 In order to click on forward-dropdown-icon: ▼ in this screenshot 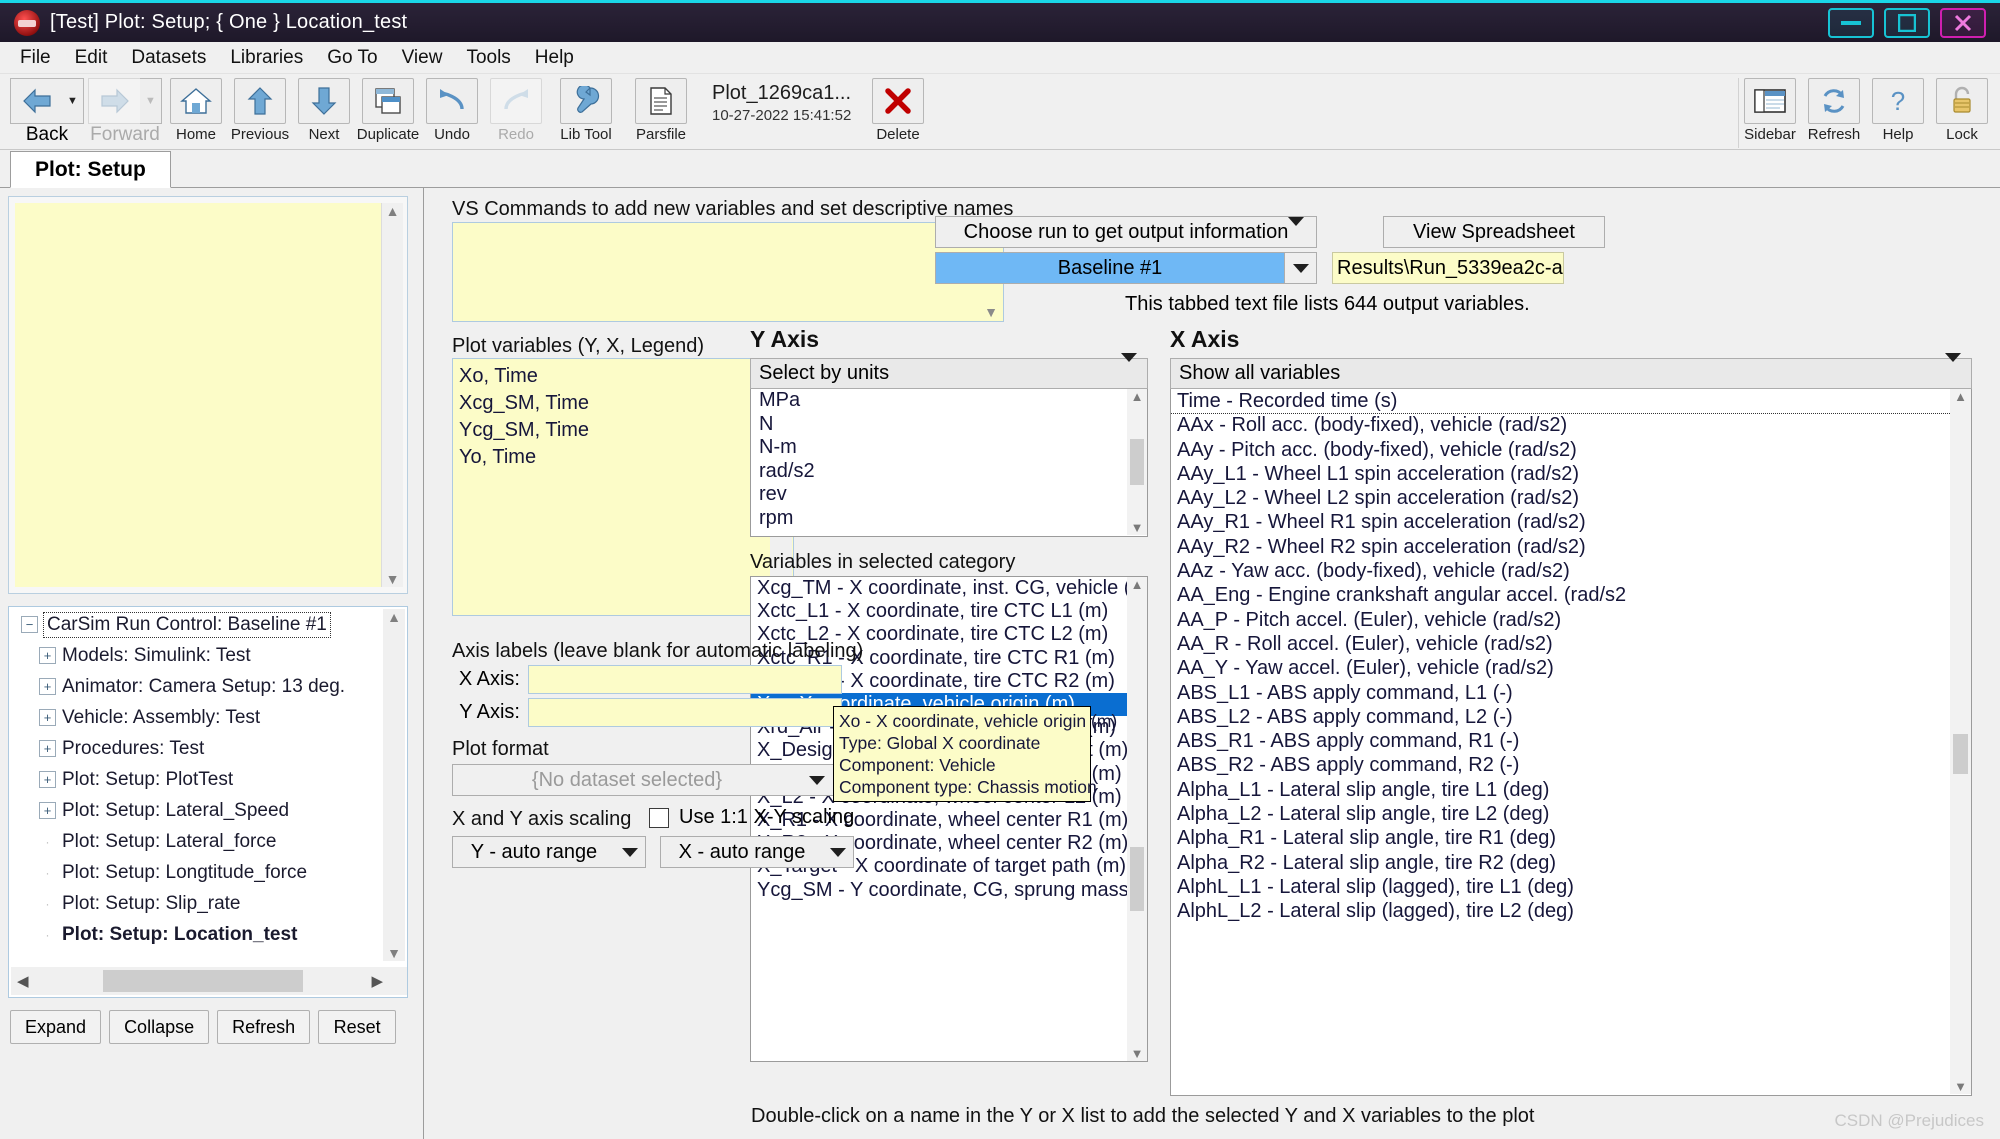, I will do `click(151, 101)`.